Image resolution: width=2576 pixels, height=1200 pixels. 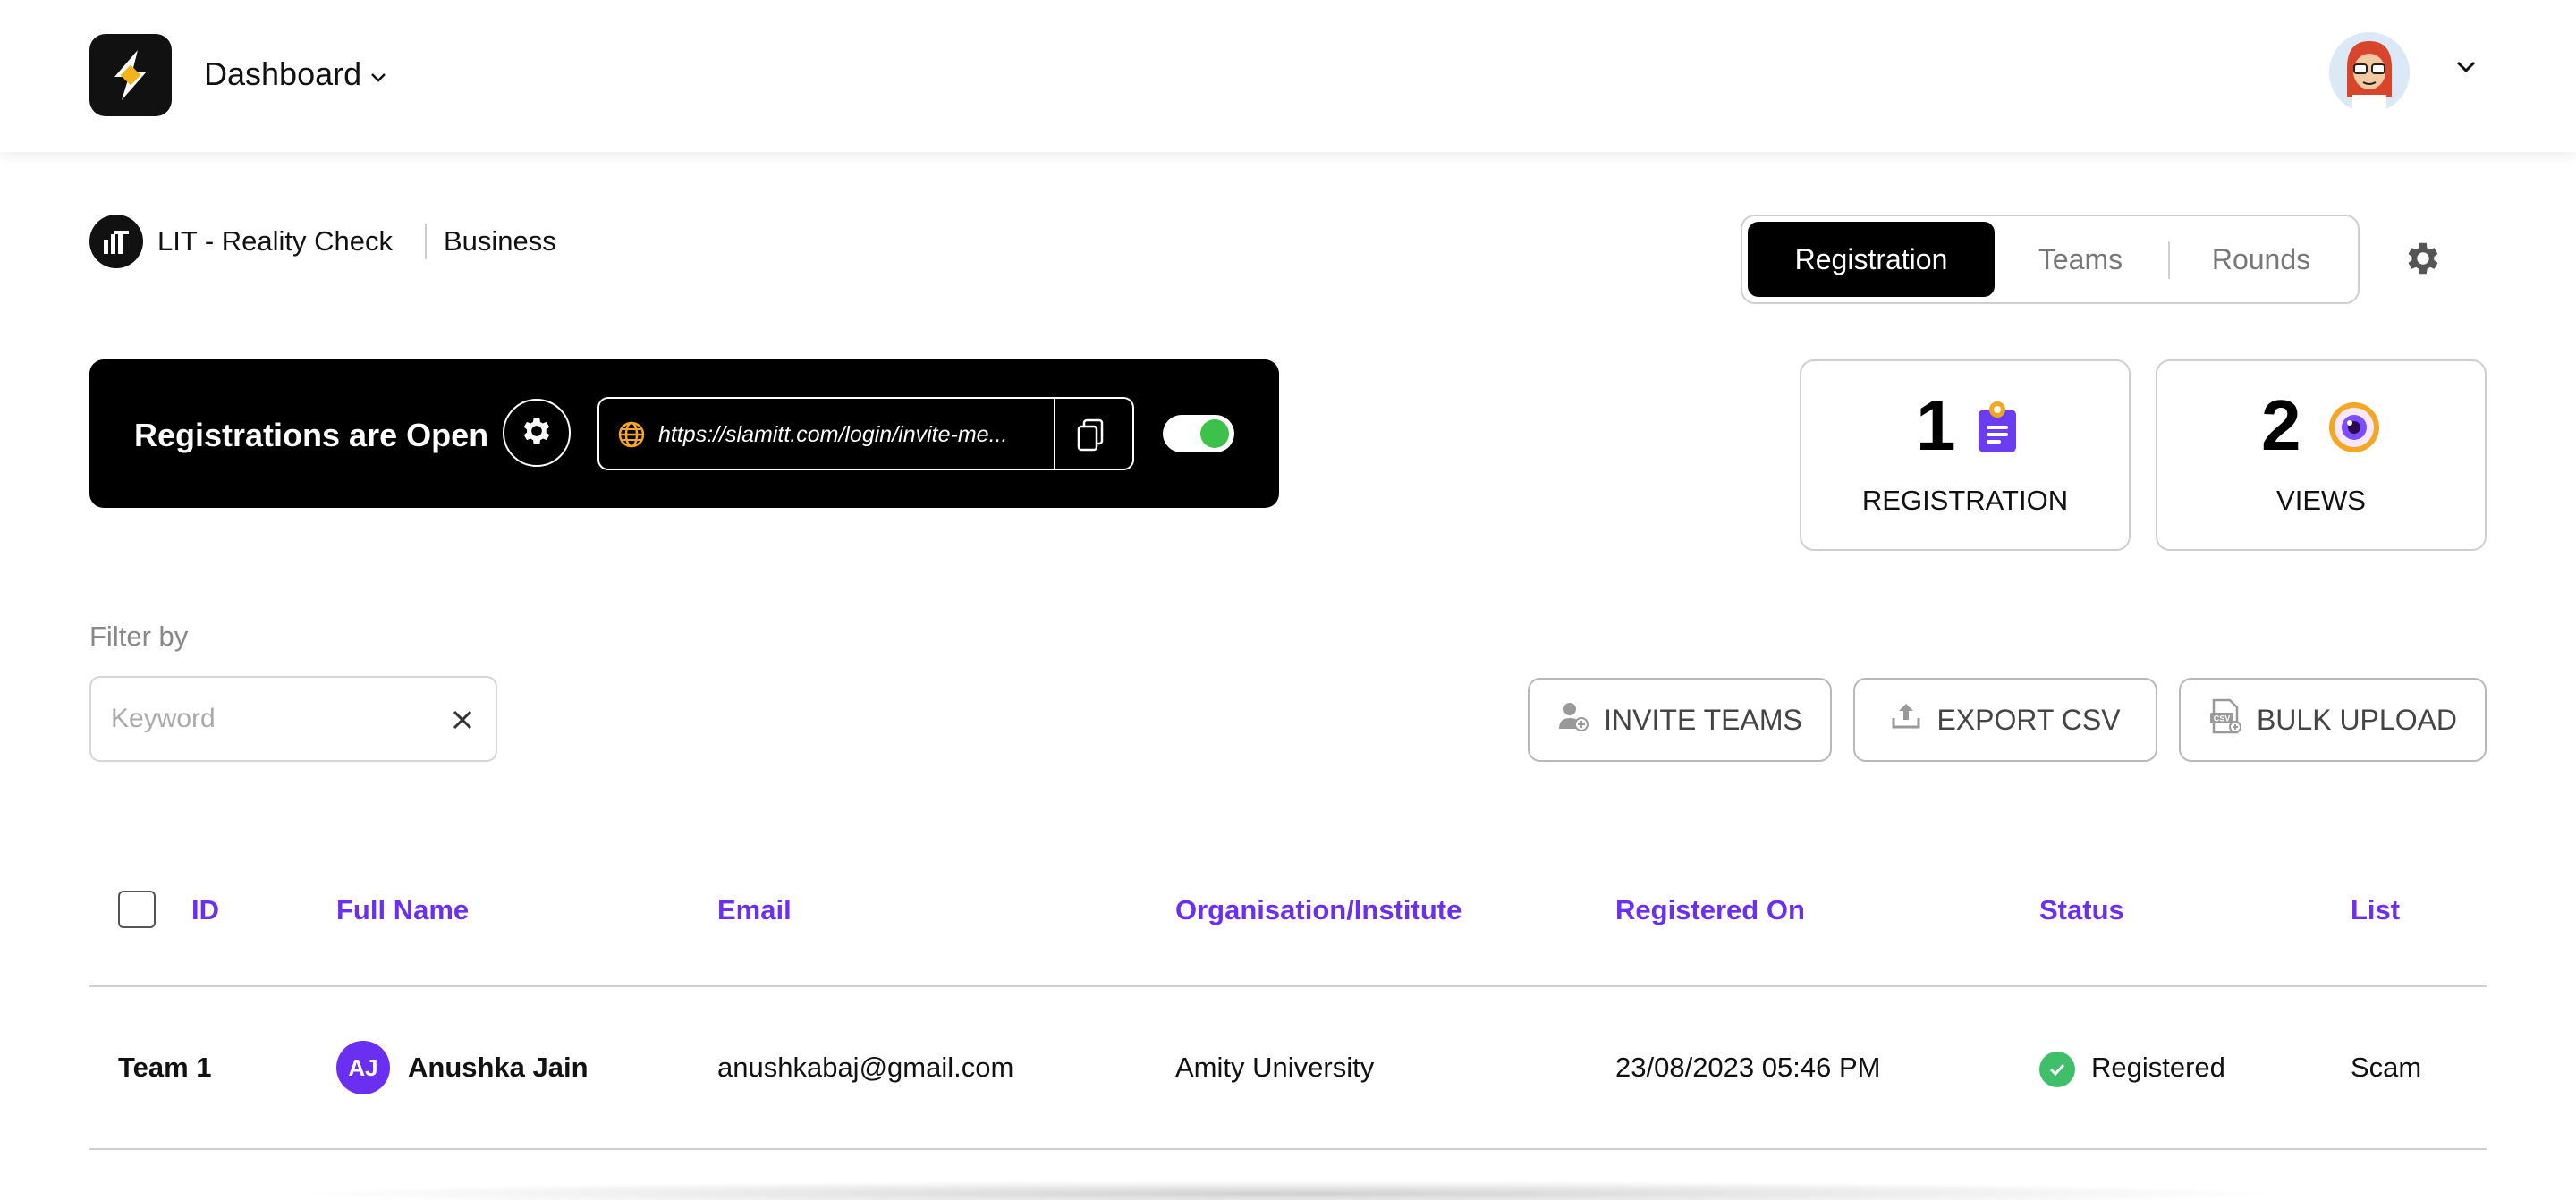 What do you see at coordinates (2321, 501) in the screenshot?
I see `views-label: VIEWS` at bounding box center [2321, 501].